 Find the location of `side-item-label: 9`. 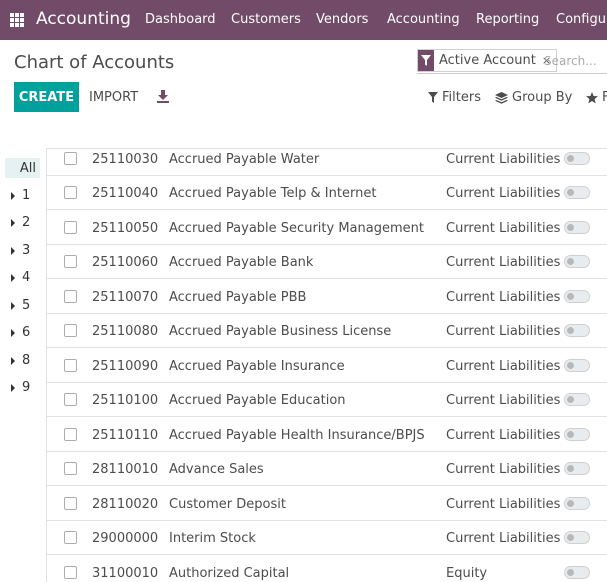

side-item-label: 9 is located at coordinates (26, 387).